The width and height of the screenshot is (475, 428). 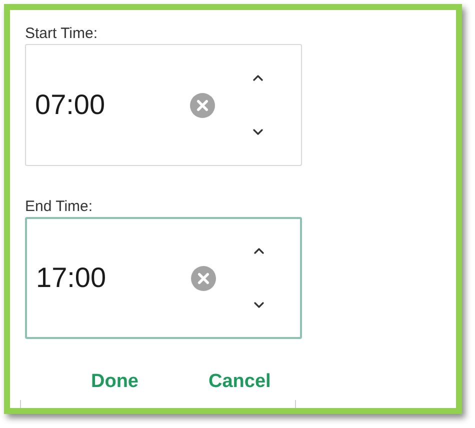 What do you see at coordinates (239, 382) in the screenshot?
I see `dialog-button: Cancel` at bounding box center [239, 382].